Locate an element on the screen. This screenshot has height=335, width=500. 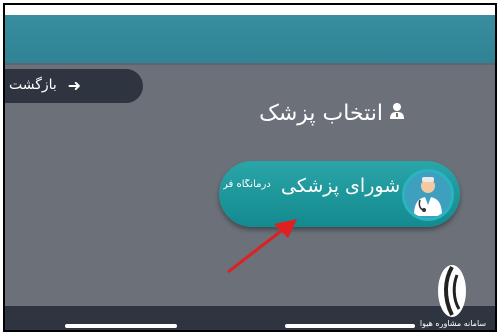
doctor-council-card: درمانگاه فر شورای پزشکی is located at coordinates (339, 194).